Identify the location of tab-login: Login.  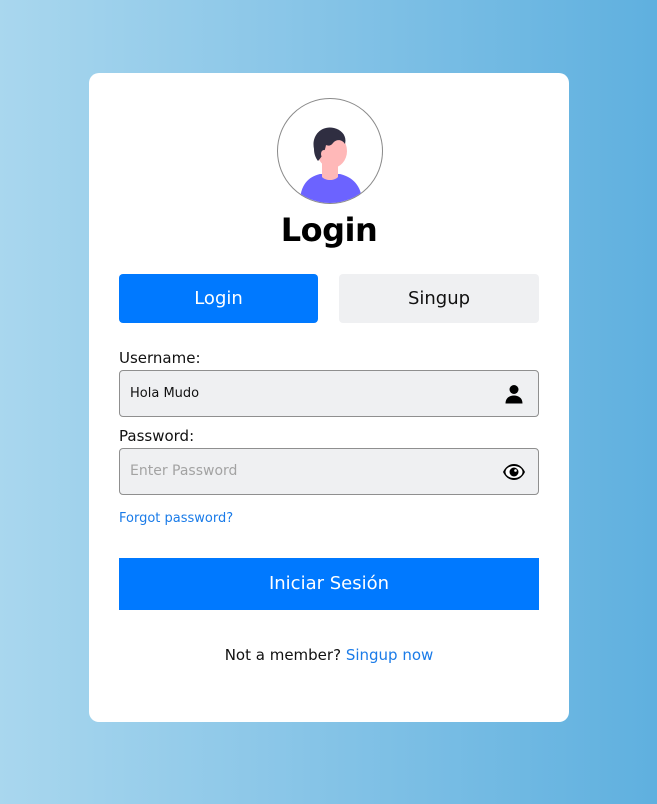
(218, 298).